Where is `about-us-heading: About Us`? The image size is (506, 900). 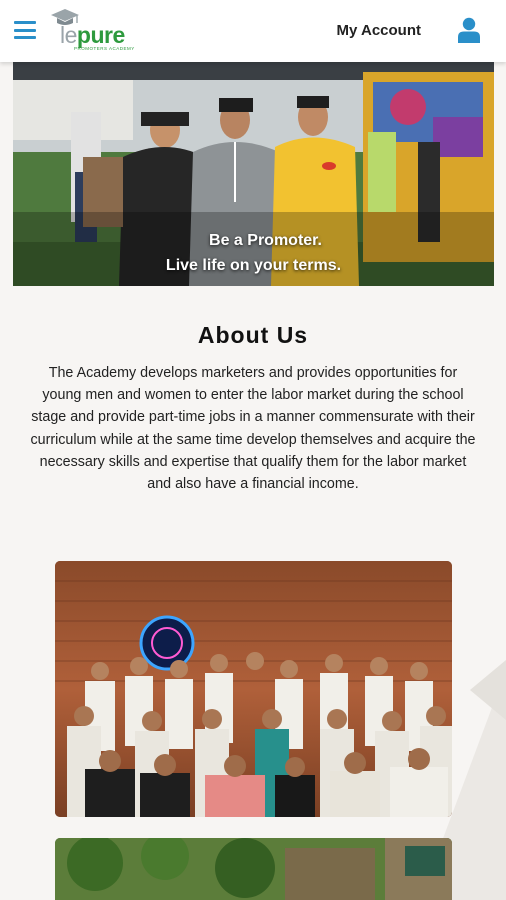
about-us-heading: About Us is located at coordinates (253, 335).